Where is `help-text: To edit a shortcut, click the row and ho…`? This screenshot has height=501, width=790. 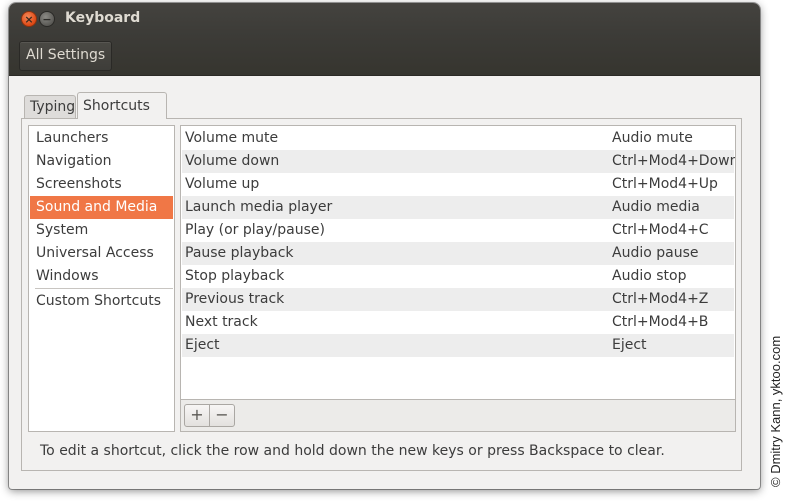 help-text: To edit a shortcut, click the row and ho… is located at coordinates (352, 451).